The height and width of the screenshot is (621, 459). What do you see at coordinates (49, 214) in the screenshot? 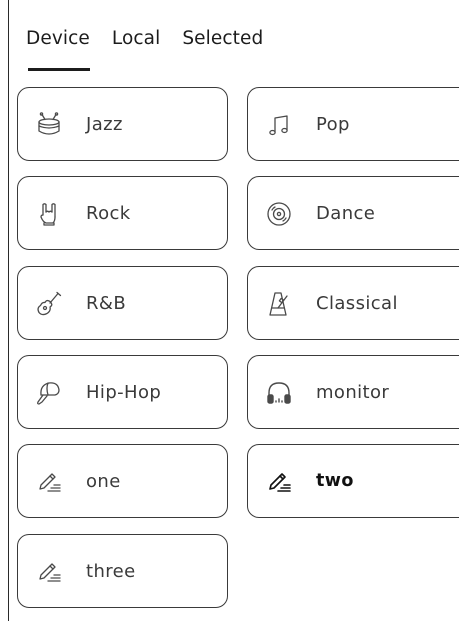
I see `rock-hand-icon` at bounding box center [49, 214].